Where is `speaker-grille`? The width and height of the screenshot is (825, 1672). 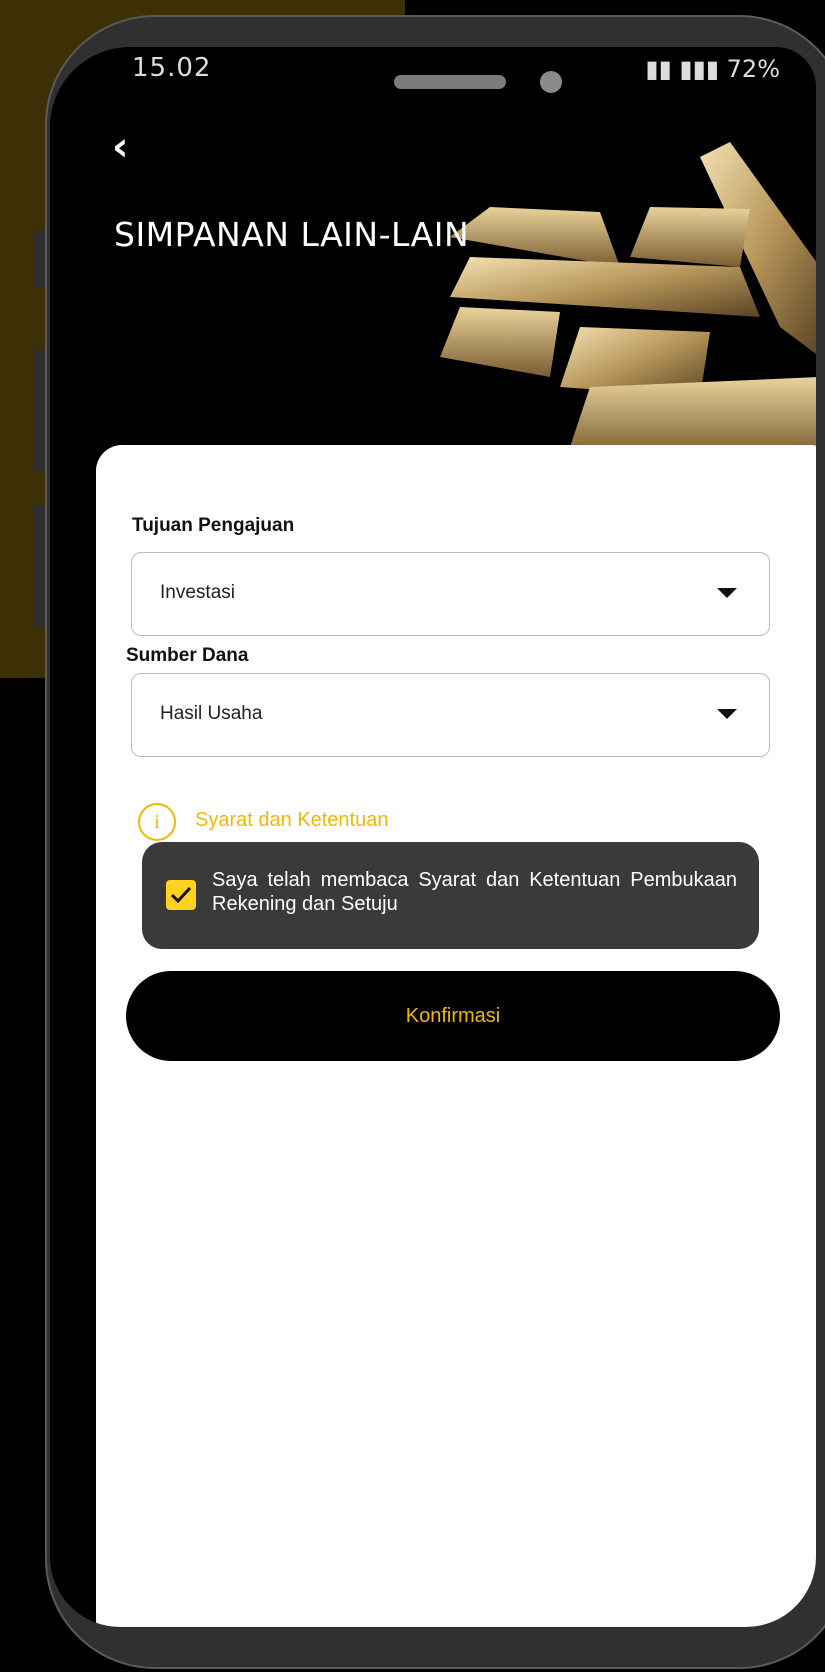 speaker-grille is located at coordinates (450, 82).